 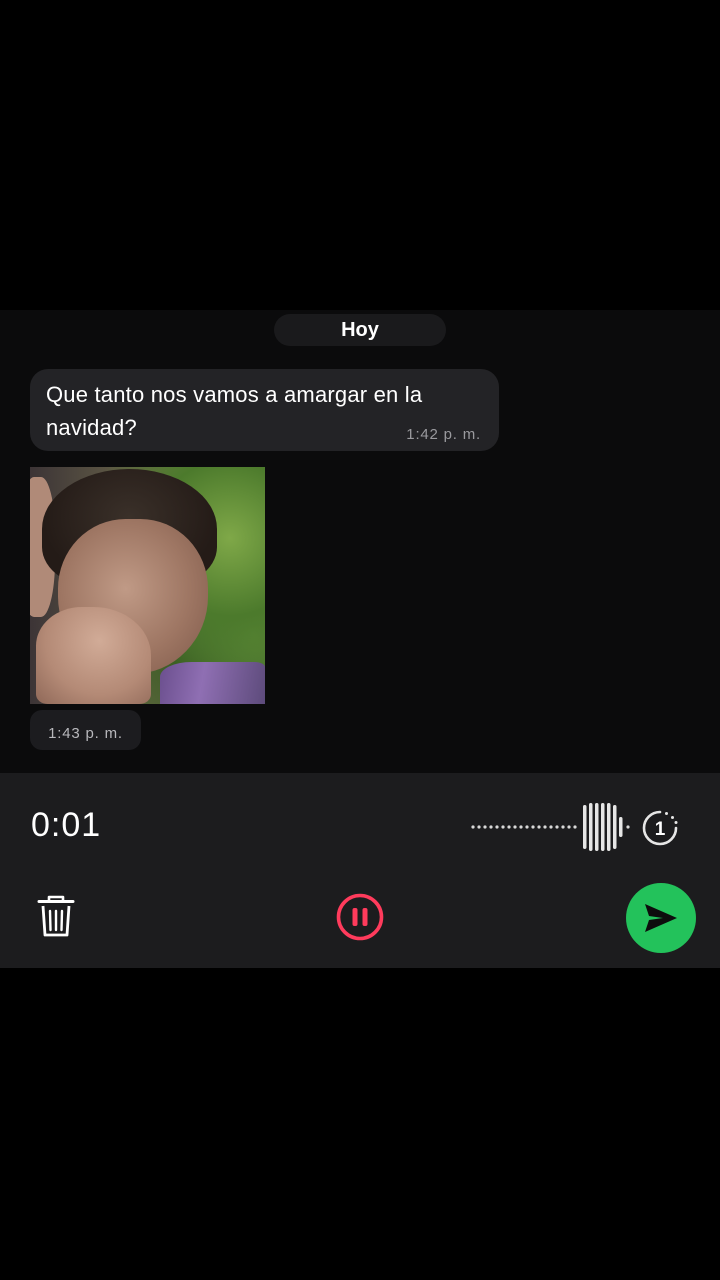 I want to click on waveform-bars, so click(x=603, y=827).